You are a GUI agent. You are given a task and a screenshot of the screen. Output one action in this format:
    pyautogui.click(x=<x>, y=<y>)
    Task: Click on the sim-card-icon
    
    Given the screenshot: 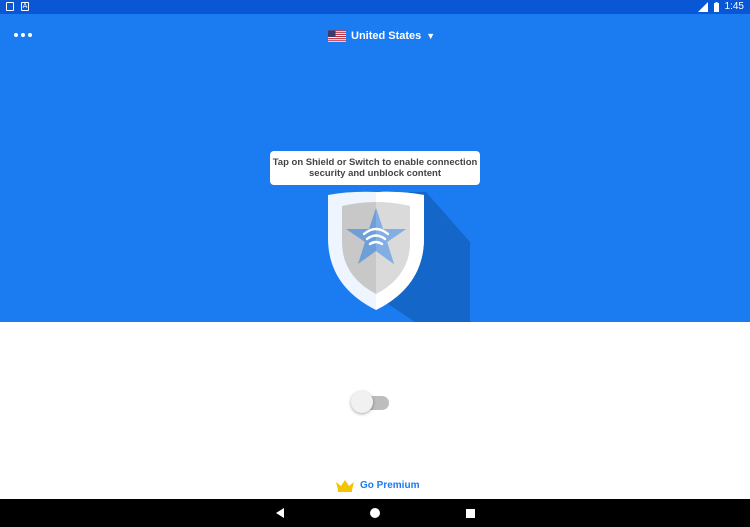 What is the action you would take?
    pyautogui.click(x=10, y=6)
    